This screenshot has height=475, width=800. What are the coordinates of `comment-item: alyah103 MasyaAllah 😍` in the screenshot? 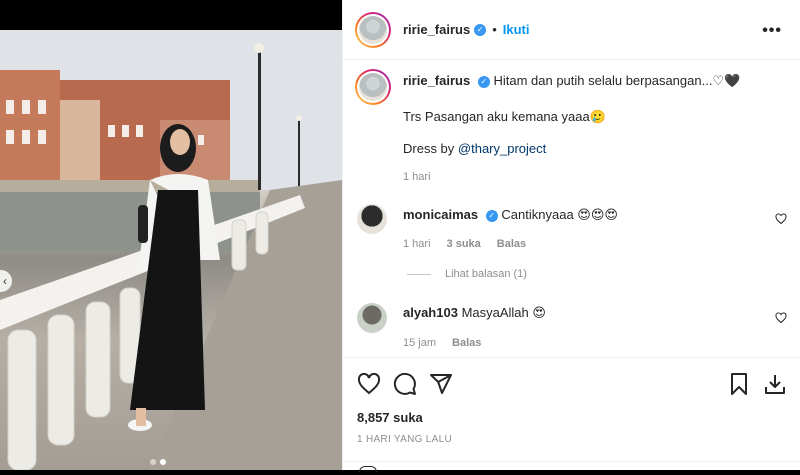 It's located at (474, 313).